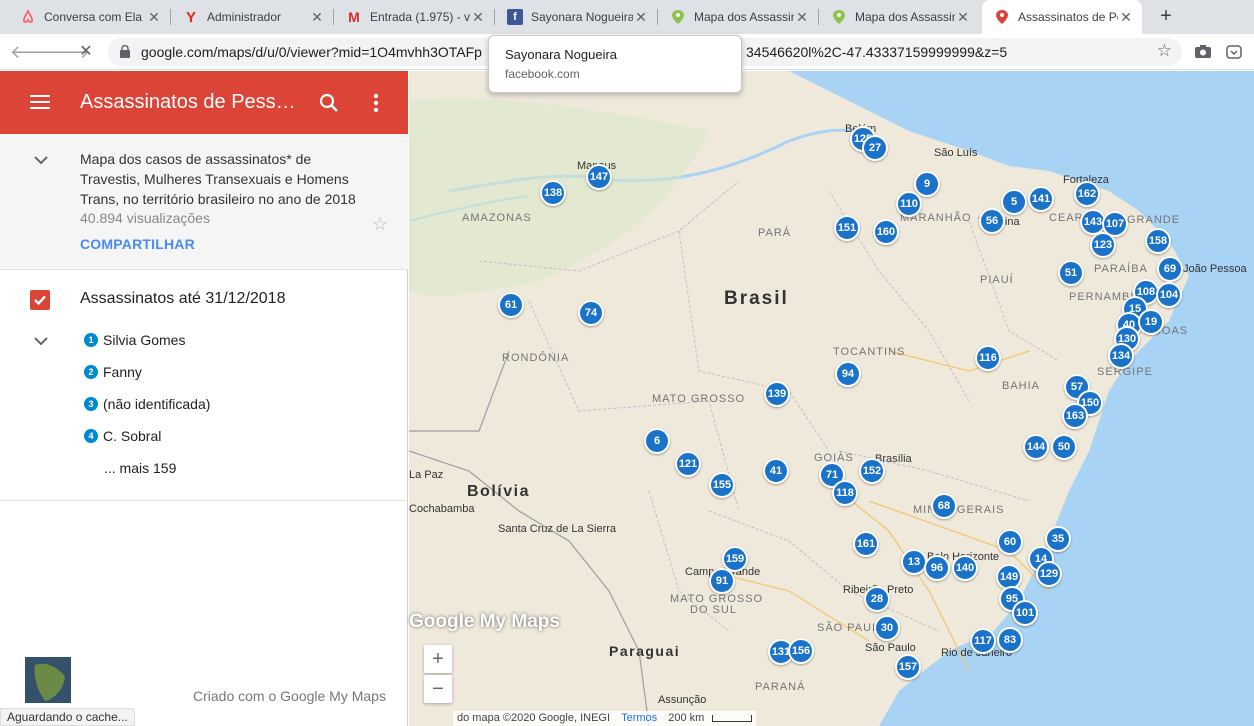 This screenshot has width=1254, height=726. Describe the element at coordinates (722, 485) in the screenshot. I see `map-marker: 155` at that location.